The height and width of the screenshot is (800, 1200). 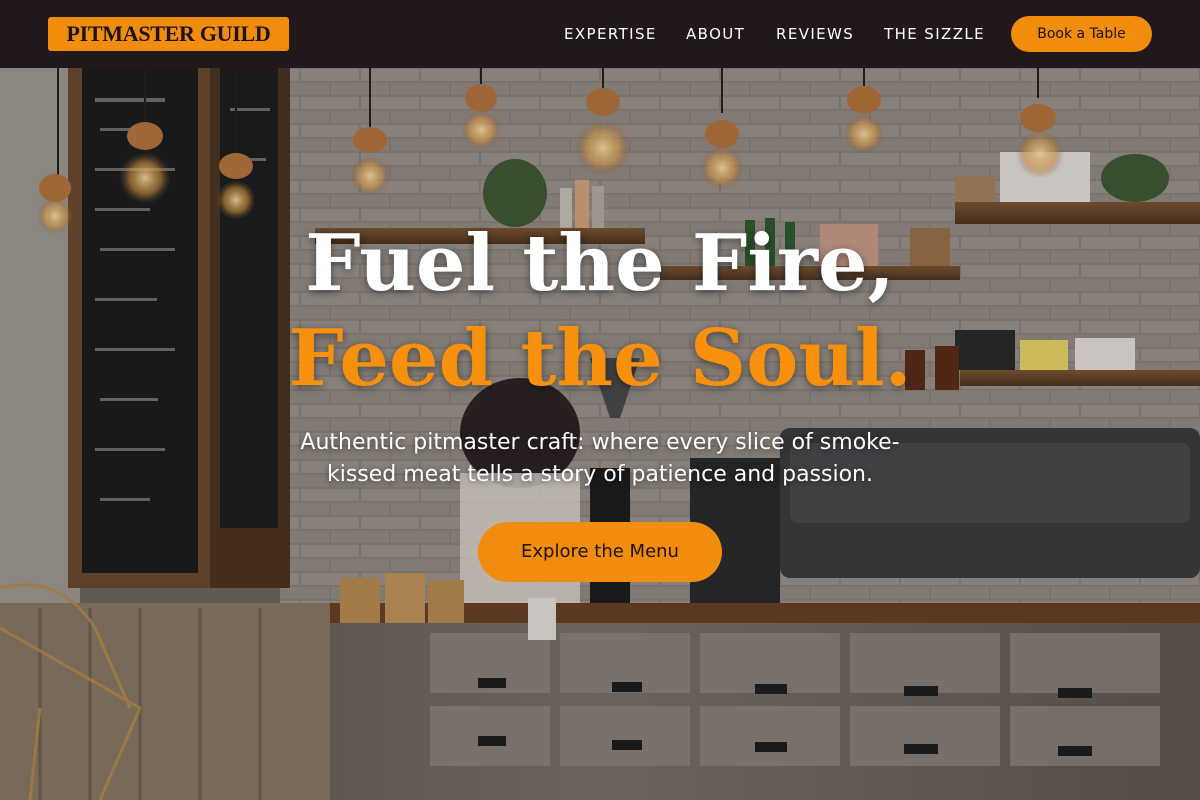 What do you see at coordinates (168, 34) in the screenshot?
I see `site-logo: PITMASTER GUILD` at bounding box center [168, 34].